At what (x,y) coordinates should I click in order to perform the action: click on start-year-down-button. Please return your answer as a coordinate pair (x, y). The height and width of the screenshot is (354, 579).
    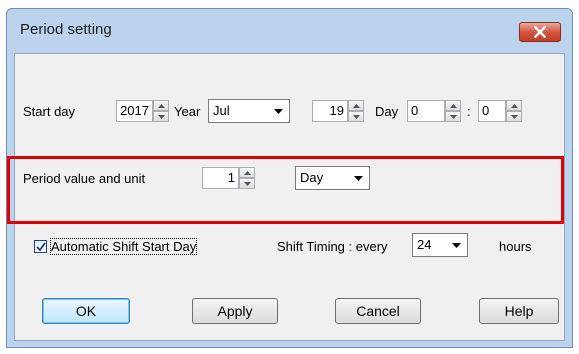
    Looking at the image, I should click on (161, 116).